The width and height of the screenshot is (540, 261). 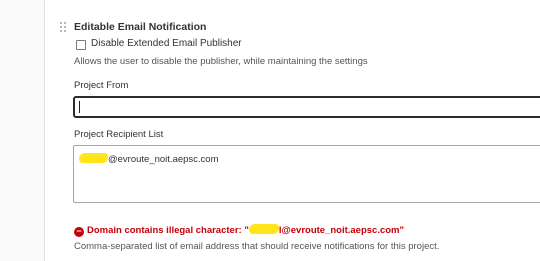 What do you see at coordinates (81, 45) in the screenshot?
I see `disable-publisher-checkbox` at bounding box center [81, 45].